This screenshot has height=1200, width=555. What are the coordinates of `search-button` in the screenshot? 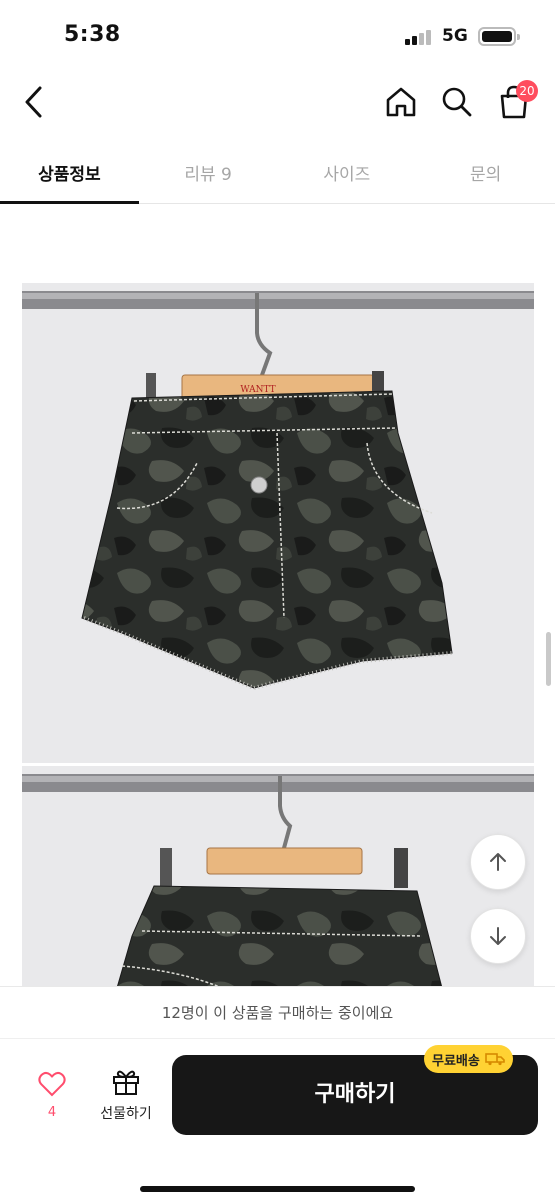 It's located at (457, 102).